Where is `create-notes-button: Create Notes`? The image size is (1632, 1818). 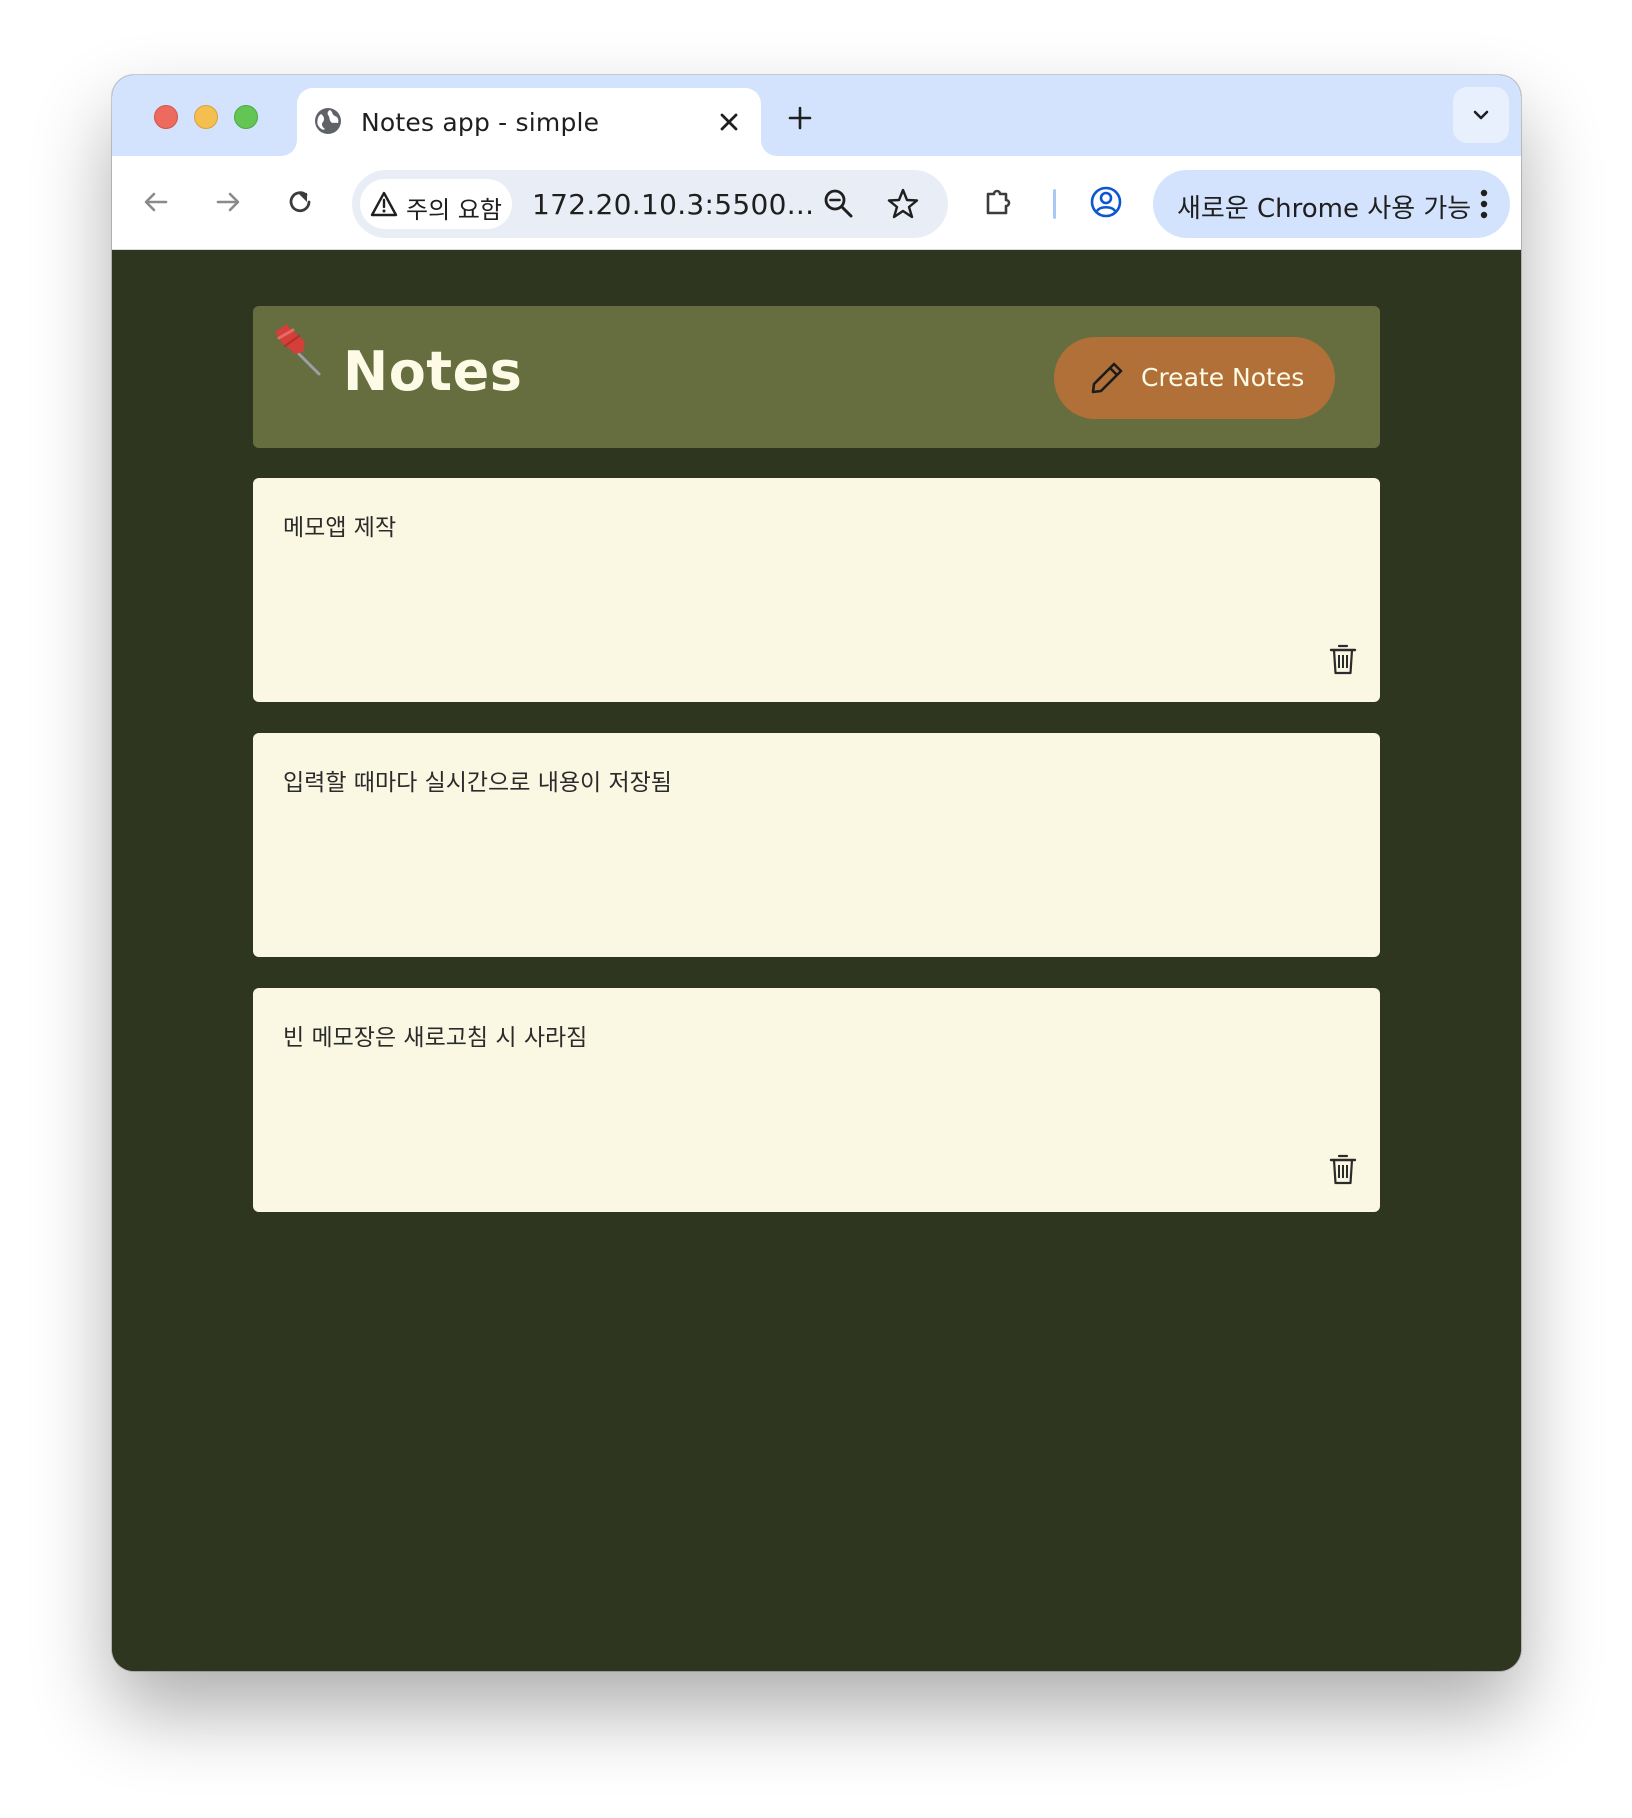
create-notes-button: Create Notes is located at coordinates (1194, 378).